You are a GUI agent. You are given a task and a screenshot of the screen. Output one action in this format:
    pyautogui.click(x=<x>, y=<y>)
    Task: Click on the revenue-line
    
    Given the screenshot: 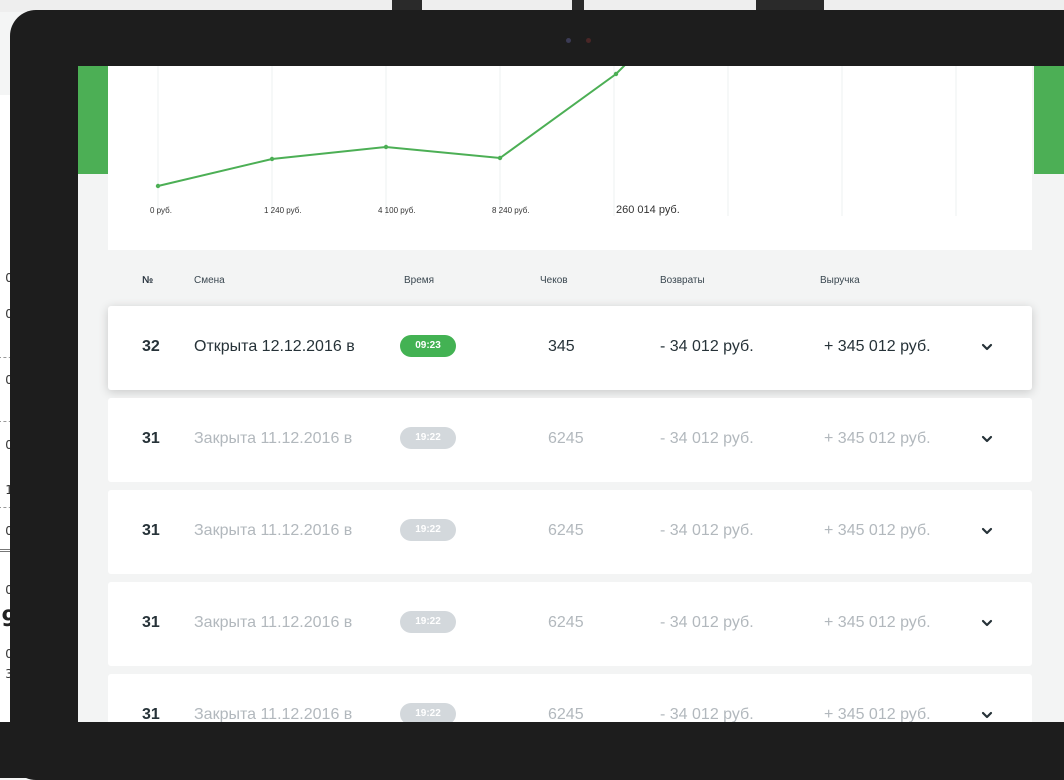 What is the action you would take?
    pyautogui.click(x=391, y=126)
    